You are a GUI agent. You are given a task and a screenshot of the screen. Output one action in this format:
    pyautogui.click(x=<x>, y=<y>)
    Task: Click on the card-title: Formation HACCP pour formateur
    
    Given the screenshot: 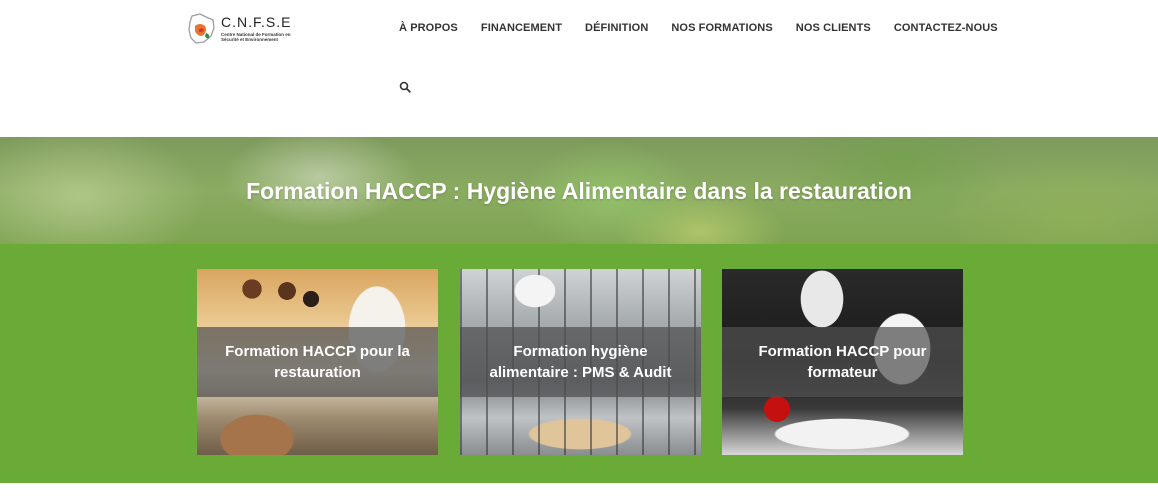 What is the action you would take?
    pyautogui.click(x=842, y=362)
    